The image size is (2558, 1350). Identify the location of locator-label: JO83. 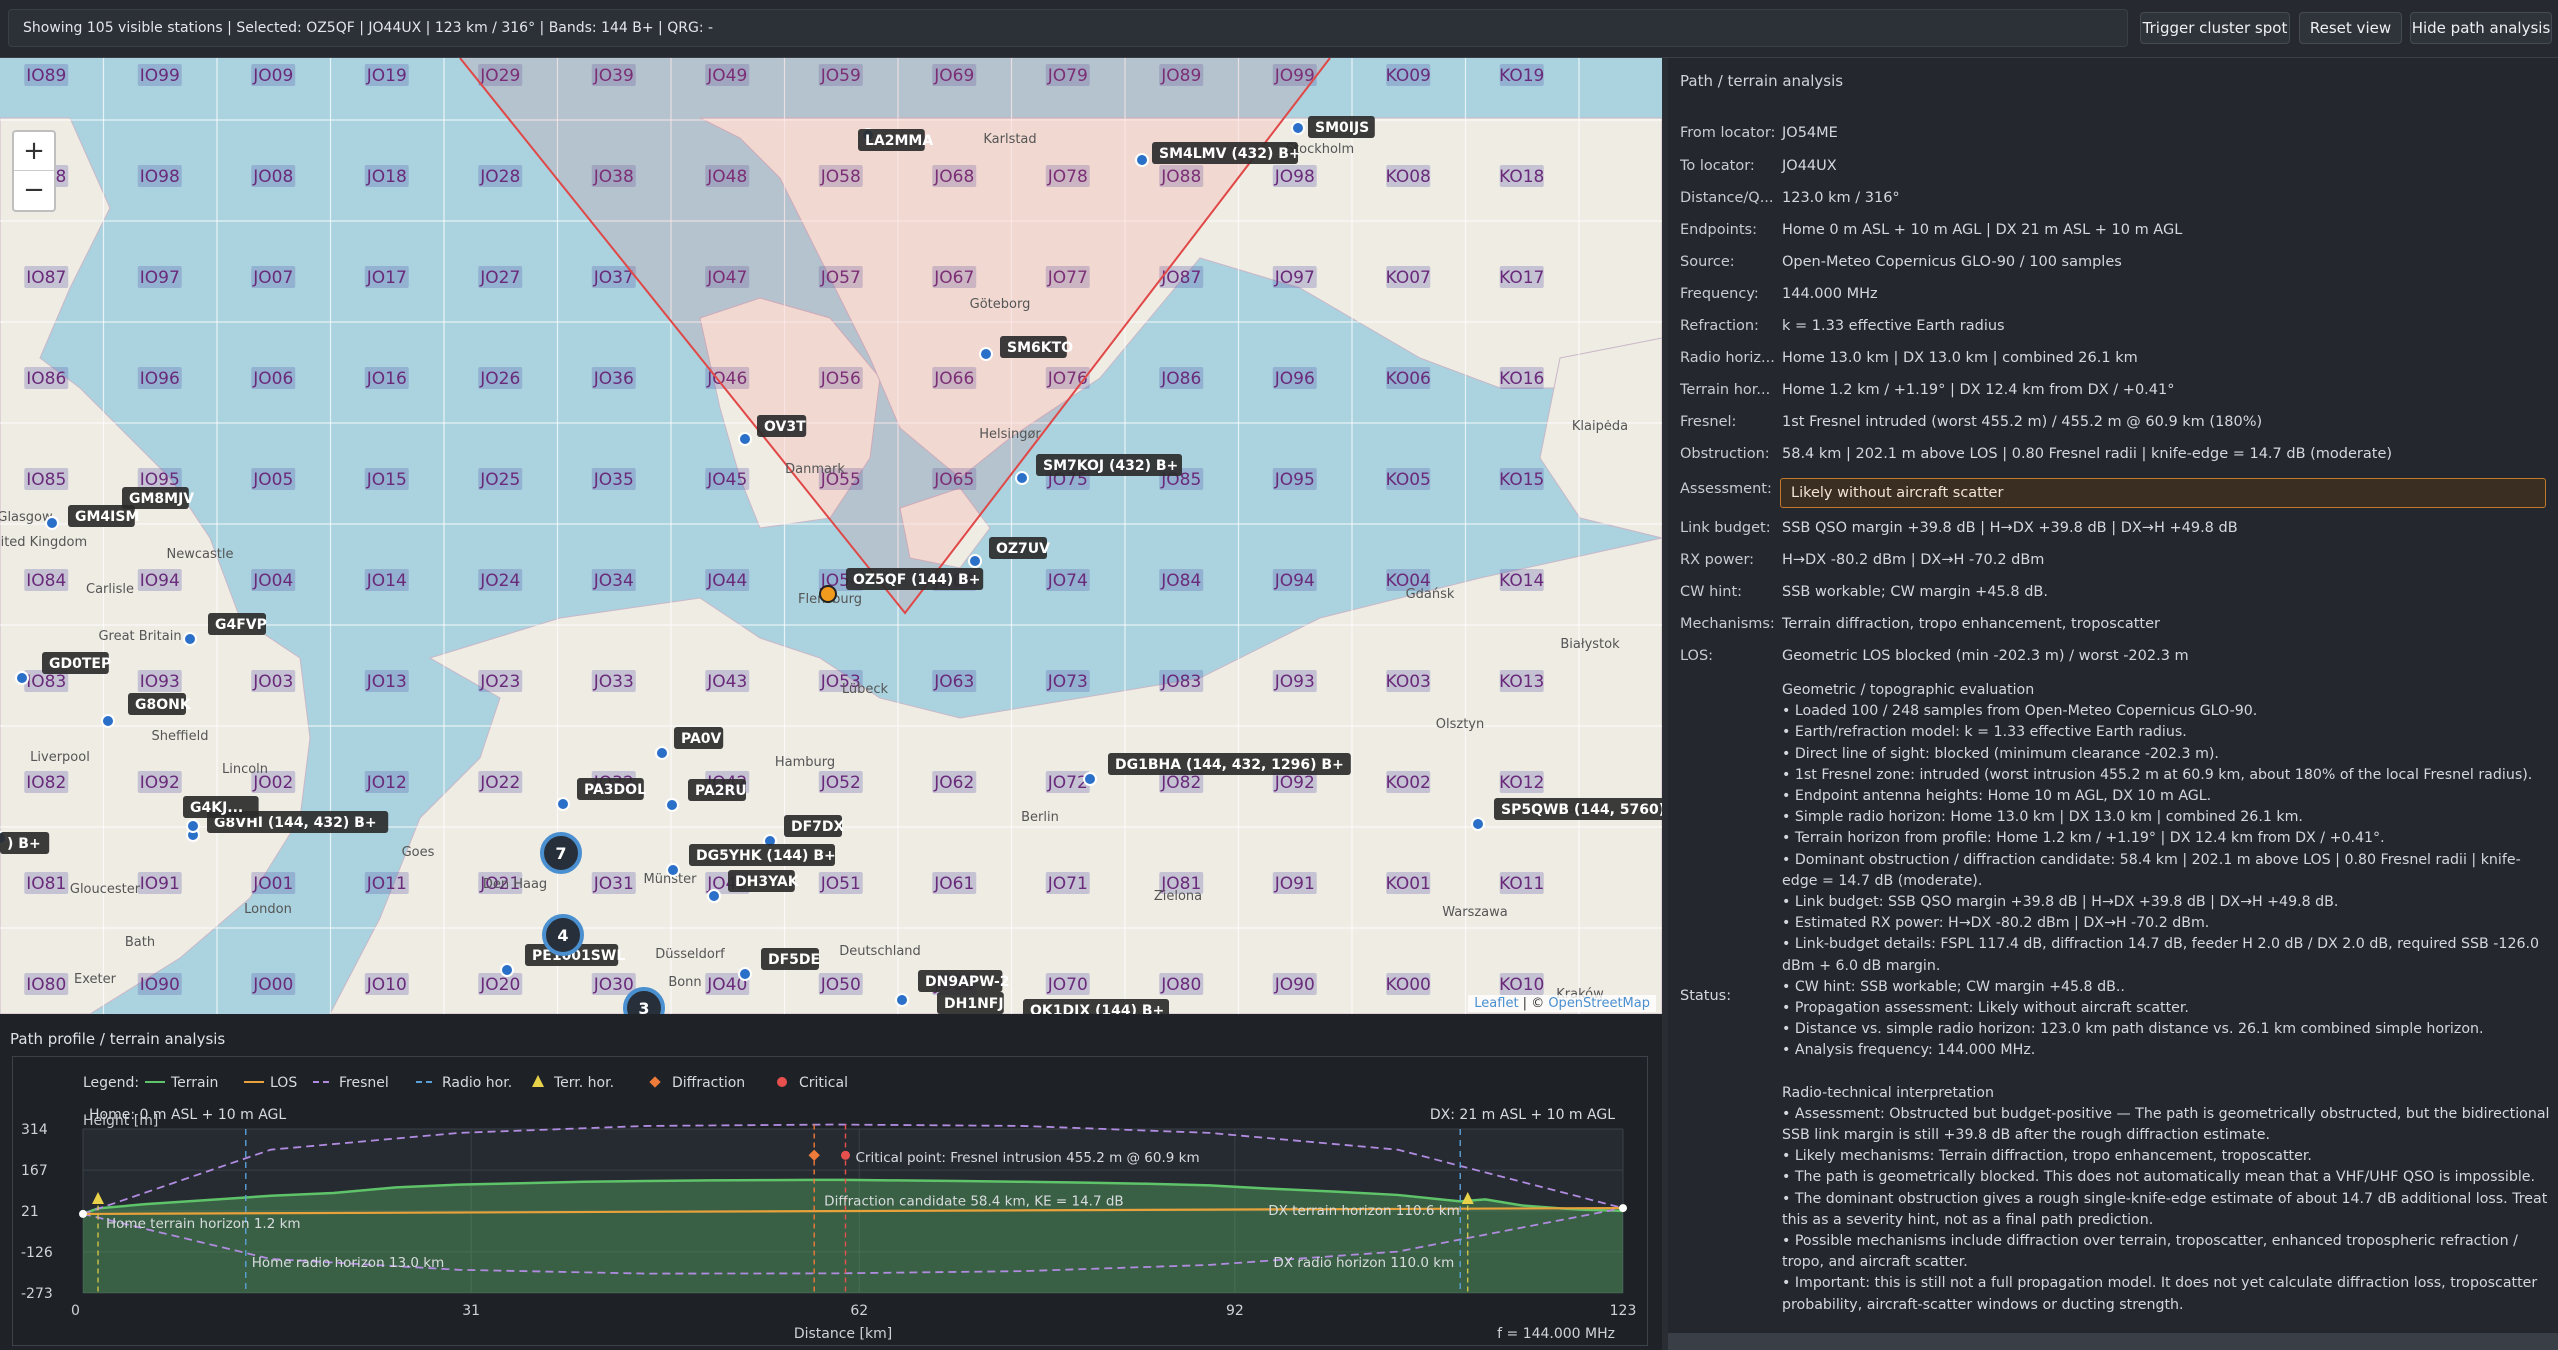
(1180, 682).